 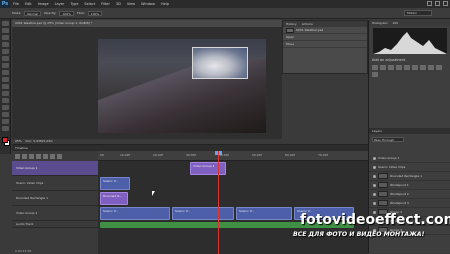 What do you see at coordinates (380, 23) in the screenshot?
I see `tab-histogram: Histogram` at bounding box center [380, 23].